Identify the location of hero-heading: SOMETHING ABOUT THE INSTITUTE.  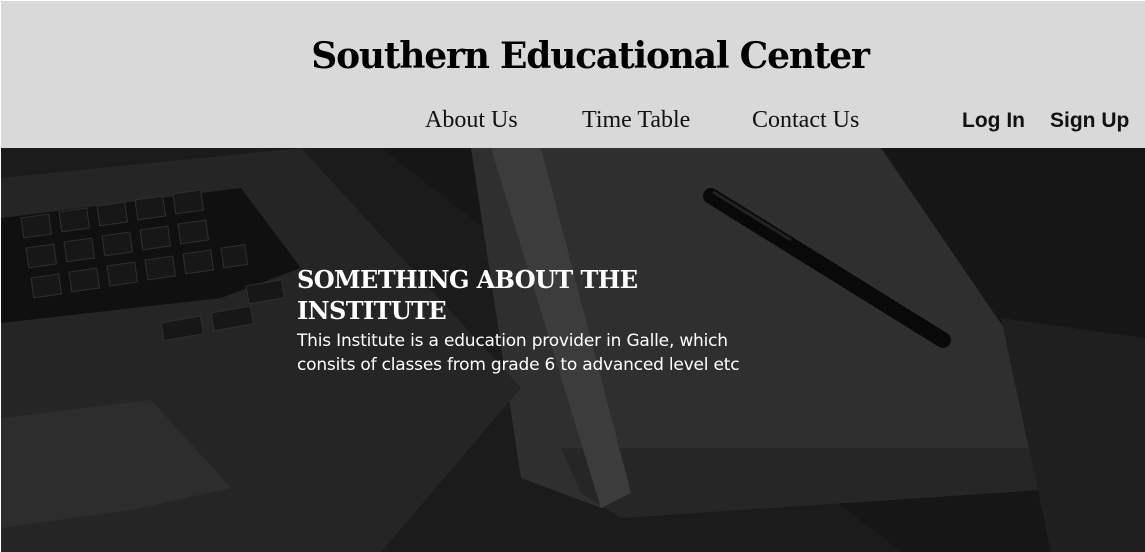
(467, 295).